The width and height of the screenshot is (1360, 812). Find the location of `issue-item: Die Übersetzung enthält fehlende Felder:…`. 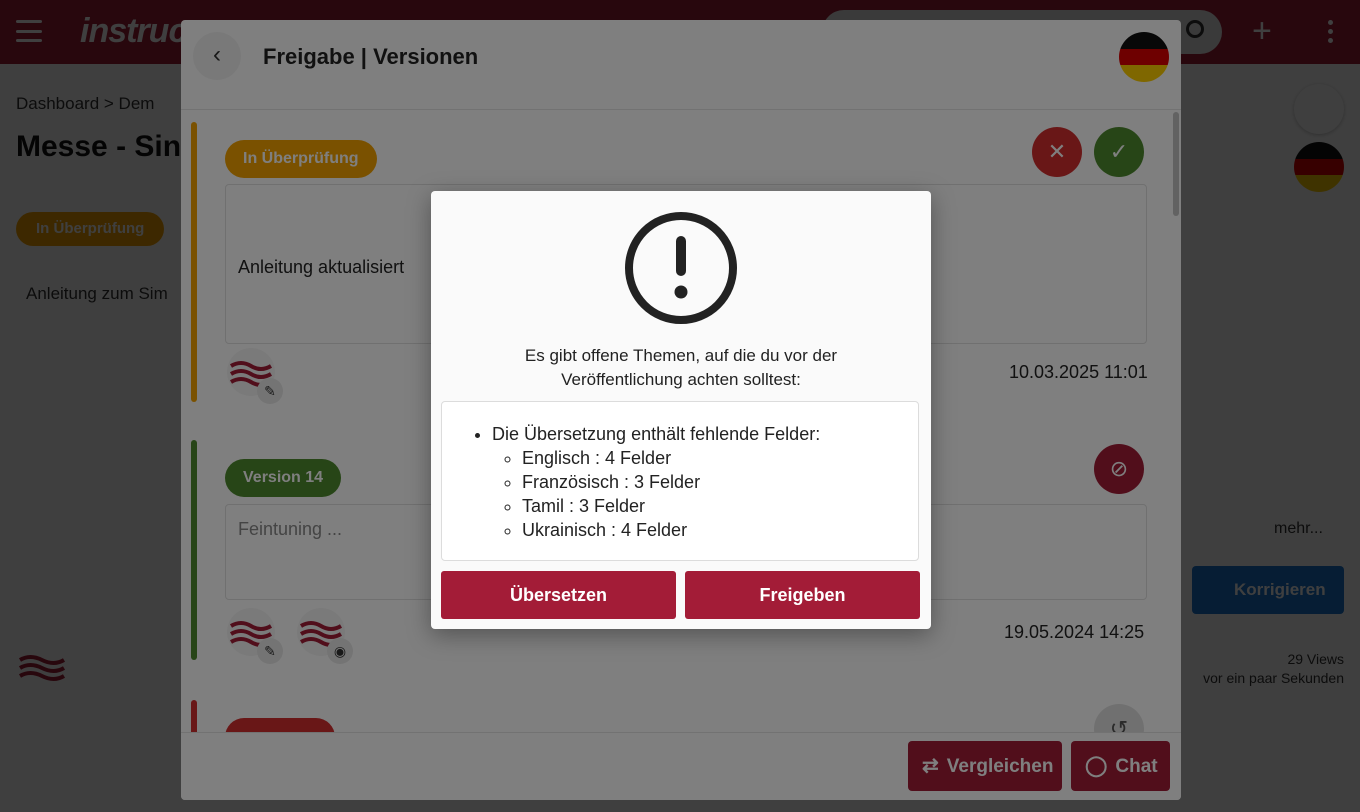

issue-item: Die Übersetzung enthält fehlende Felder:… is located at coordinates (656, 482).